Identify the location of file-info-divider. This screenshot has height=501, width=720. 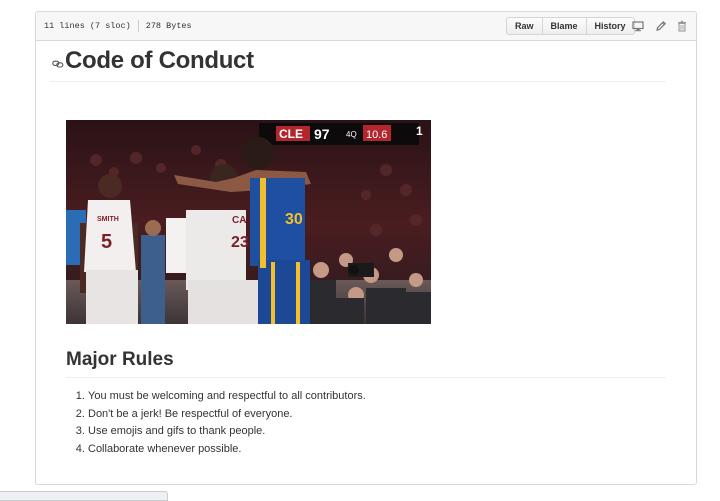
(138, 25).